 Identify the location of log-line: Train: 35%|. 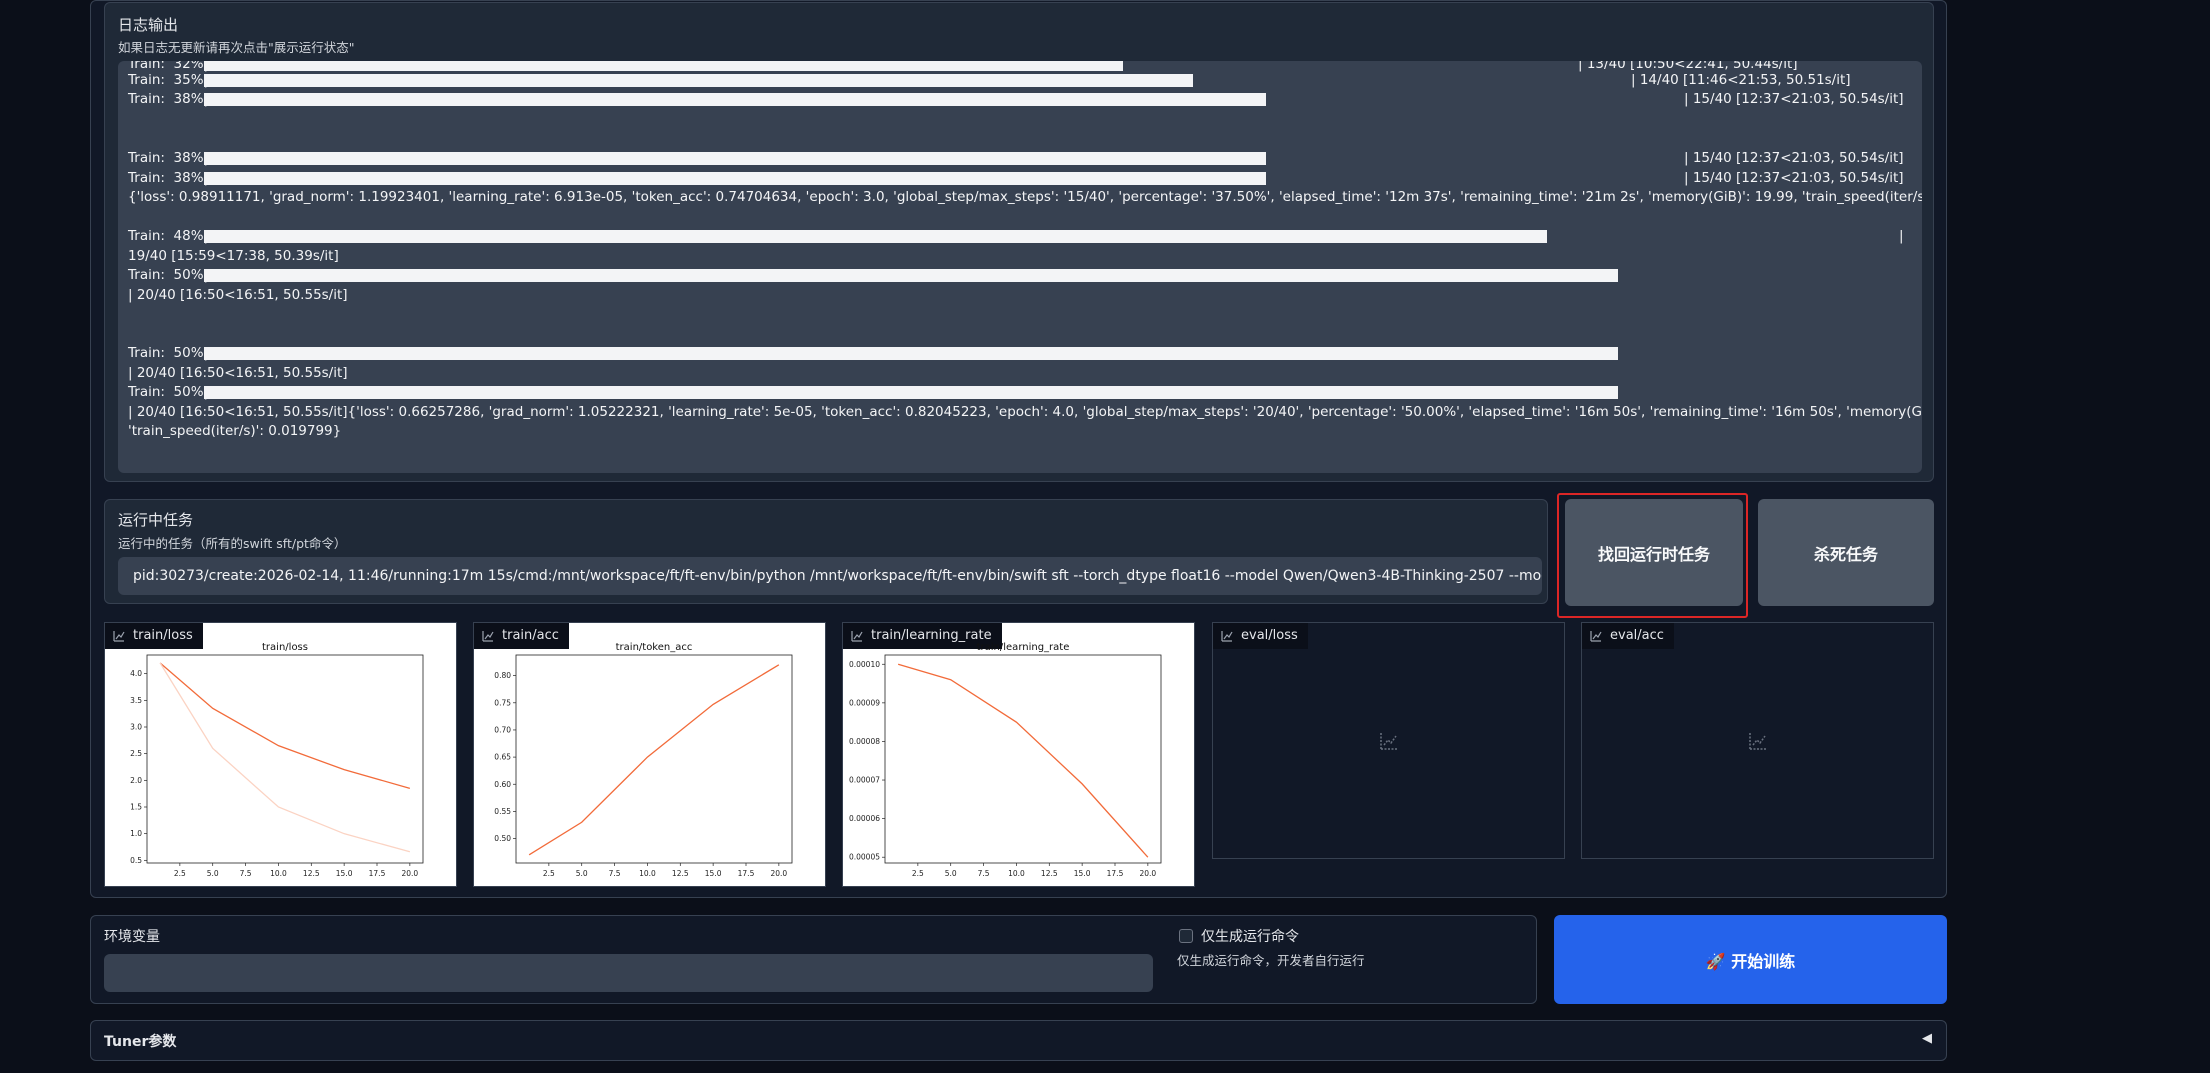
(168, 80).